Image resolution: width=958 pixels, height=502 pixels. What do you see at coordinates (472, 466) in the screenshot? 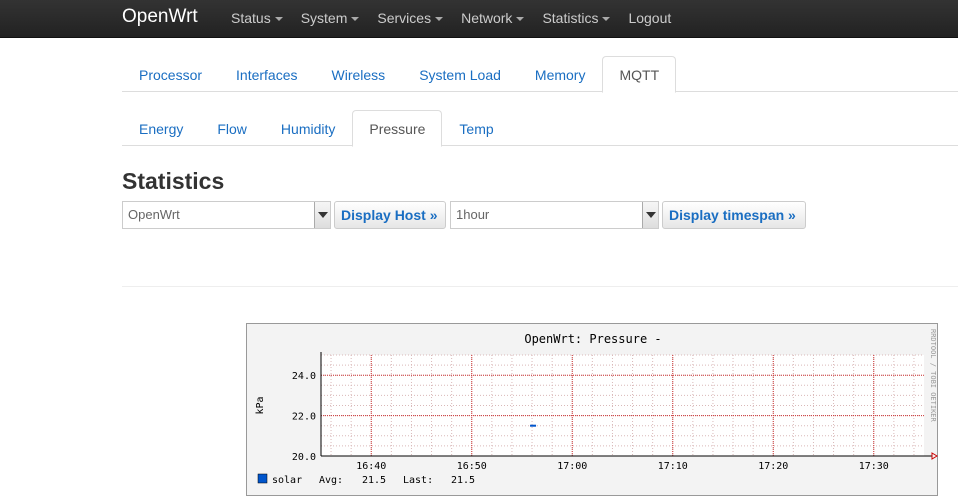
I see `x-tick-label: 16:50` at bounding box center [472, 466].